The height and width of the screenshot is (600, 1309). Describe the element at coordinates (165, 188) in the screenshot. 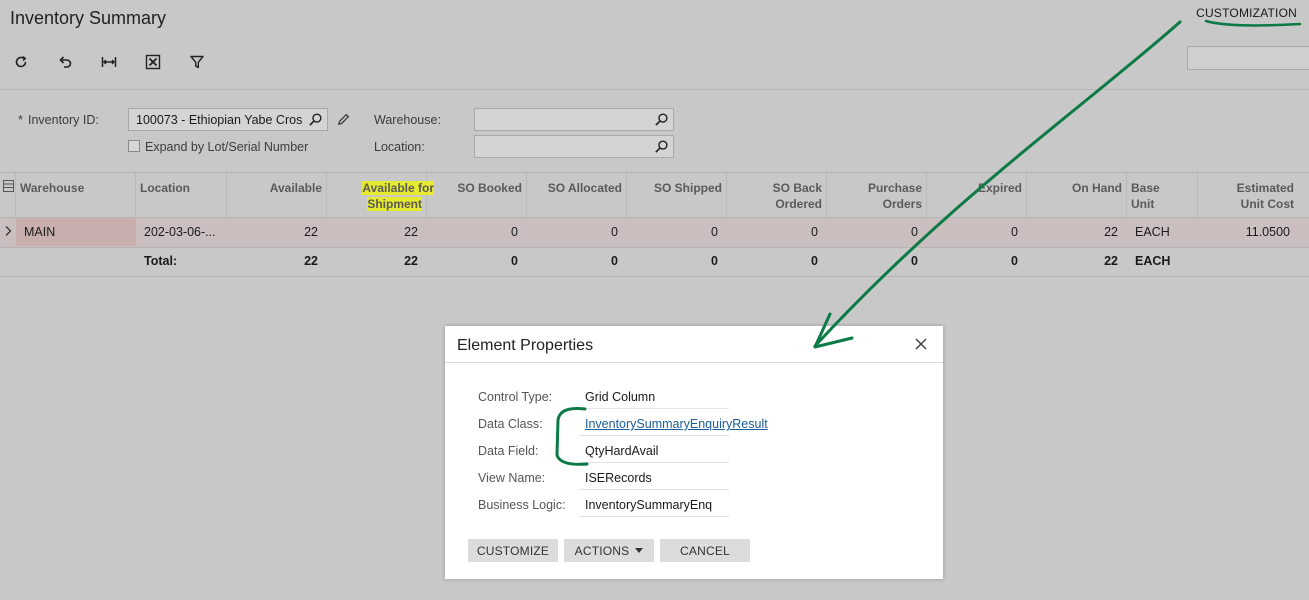

I see `col-header-location: Location` at that location.